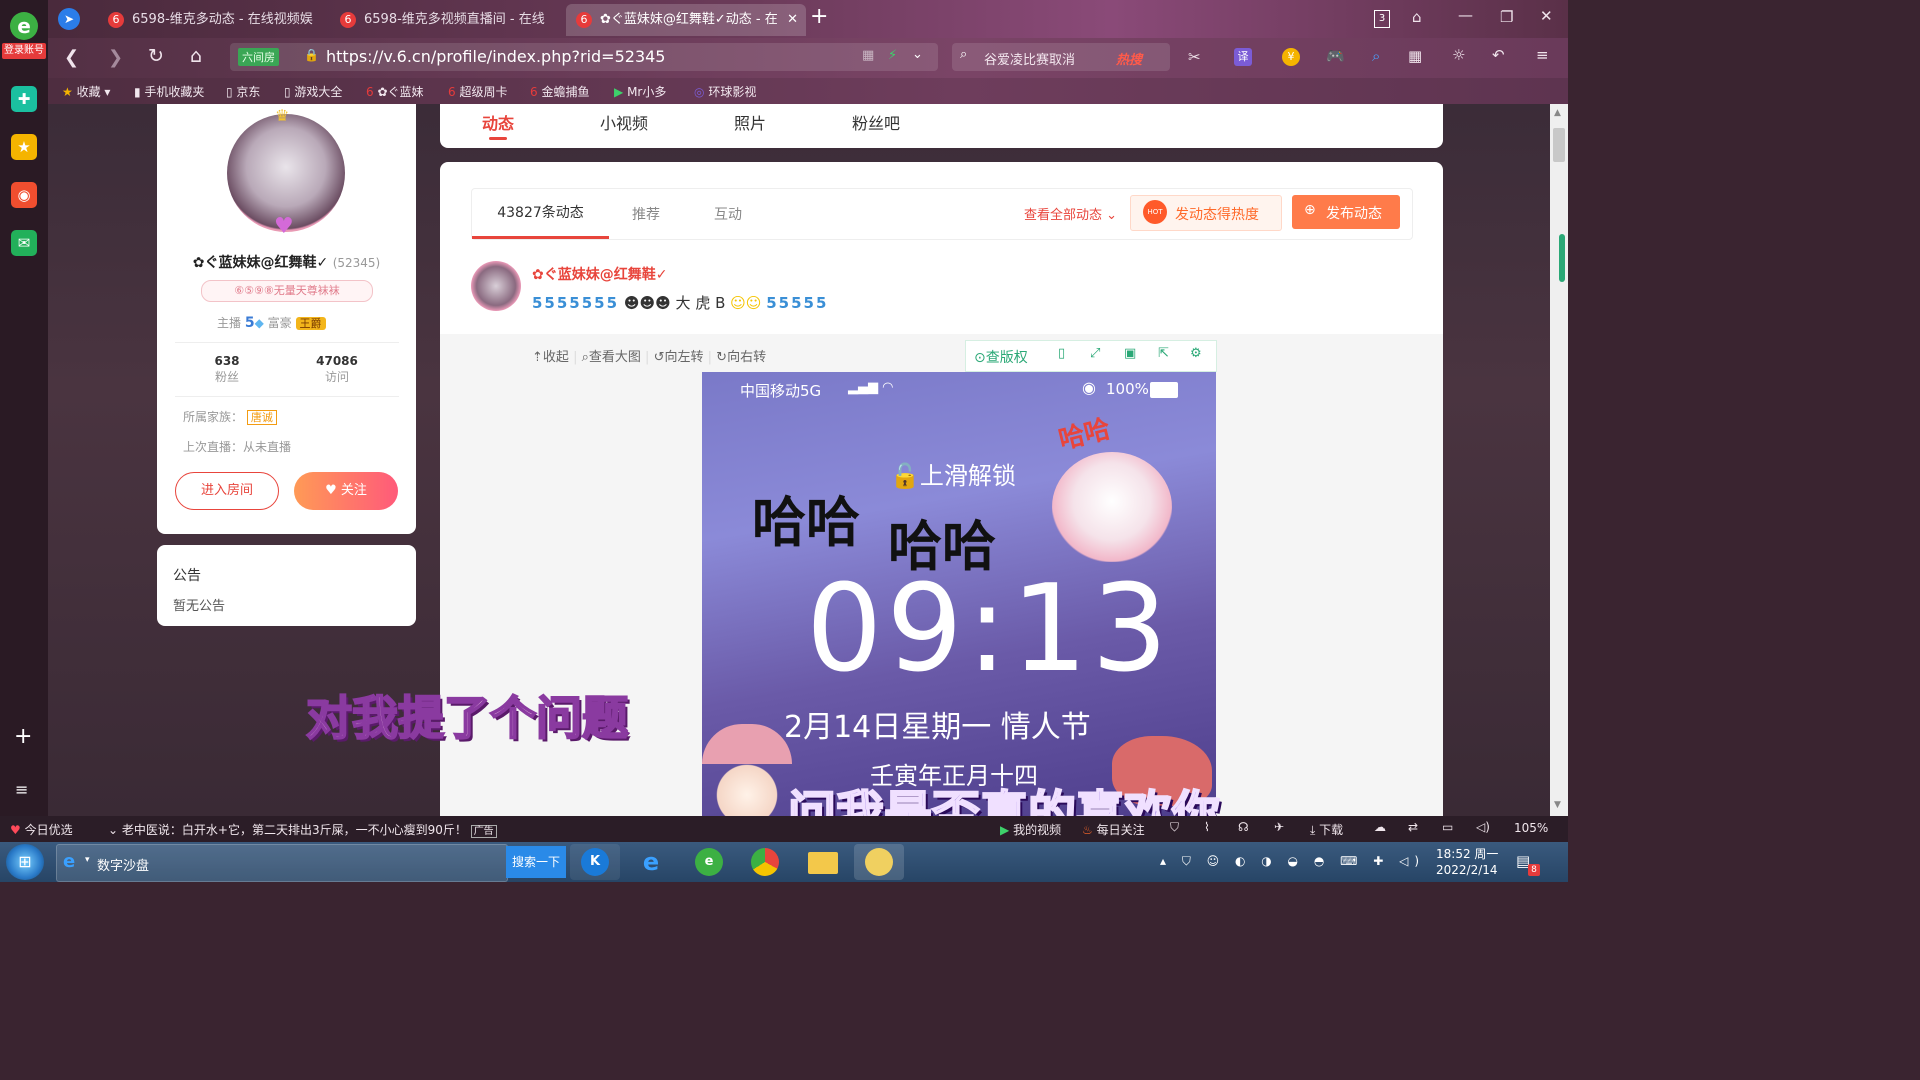  Describe the element at coordinates (1113, 829) in the screenshot. I see `daily-follow-button: ♨ 每日关注` at that location.